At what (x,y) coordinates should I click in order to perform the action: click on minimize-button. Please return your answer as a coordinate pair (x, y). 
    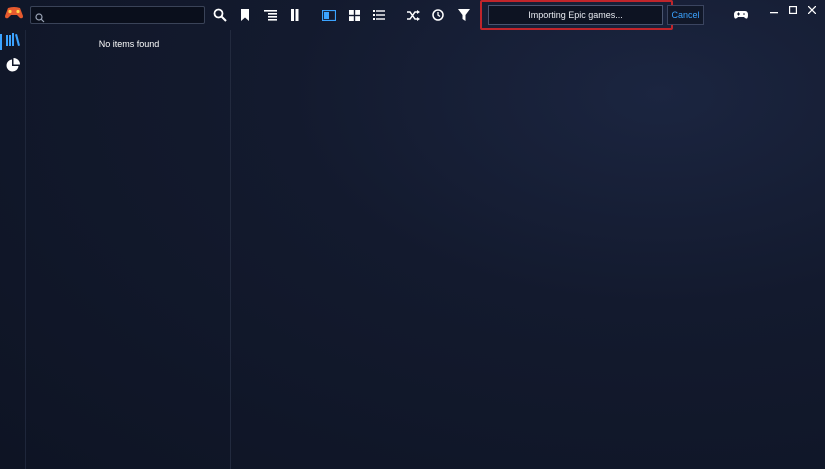
    Looking at the image, I should click on (774, 10).